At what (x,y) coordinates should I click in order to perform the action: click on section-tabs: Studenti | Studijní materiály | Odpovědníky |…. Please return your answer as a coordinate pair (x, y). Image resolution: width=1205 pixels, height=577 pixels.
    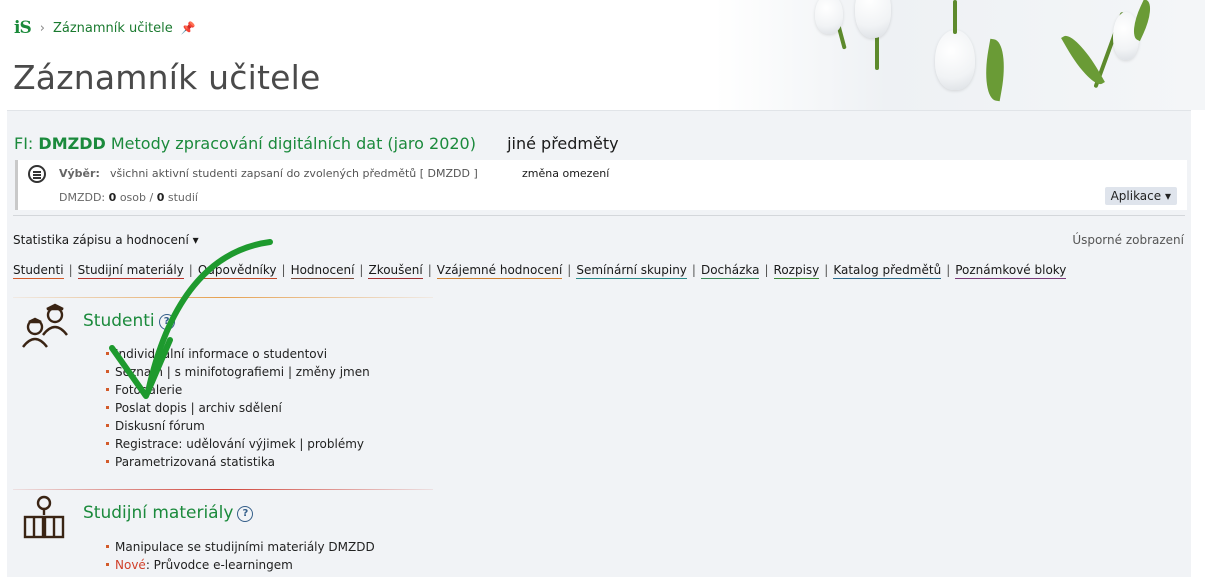
    Looking at the image, I should click on (540, 271).